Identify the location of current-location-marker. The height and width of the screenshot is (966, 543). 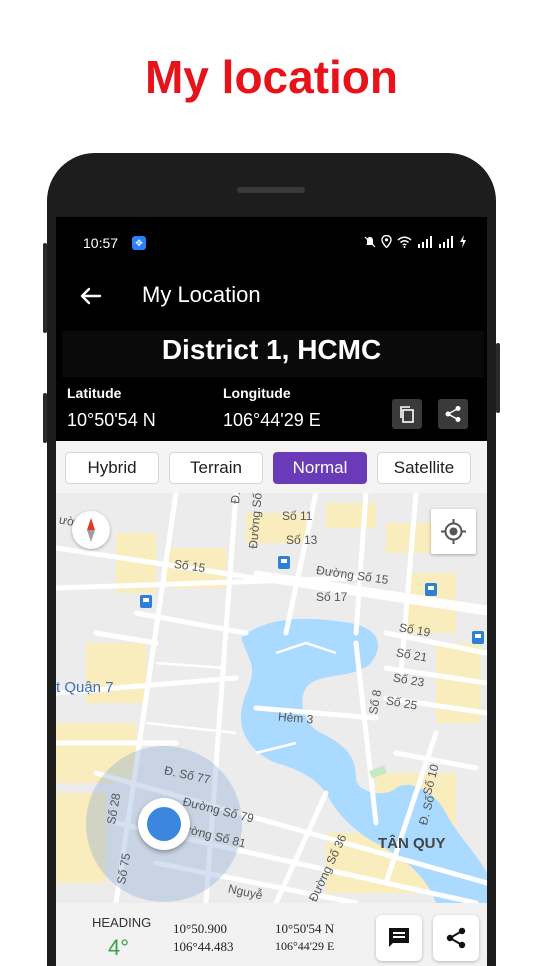
(164, 824).